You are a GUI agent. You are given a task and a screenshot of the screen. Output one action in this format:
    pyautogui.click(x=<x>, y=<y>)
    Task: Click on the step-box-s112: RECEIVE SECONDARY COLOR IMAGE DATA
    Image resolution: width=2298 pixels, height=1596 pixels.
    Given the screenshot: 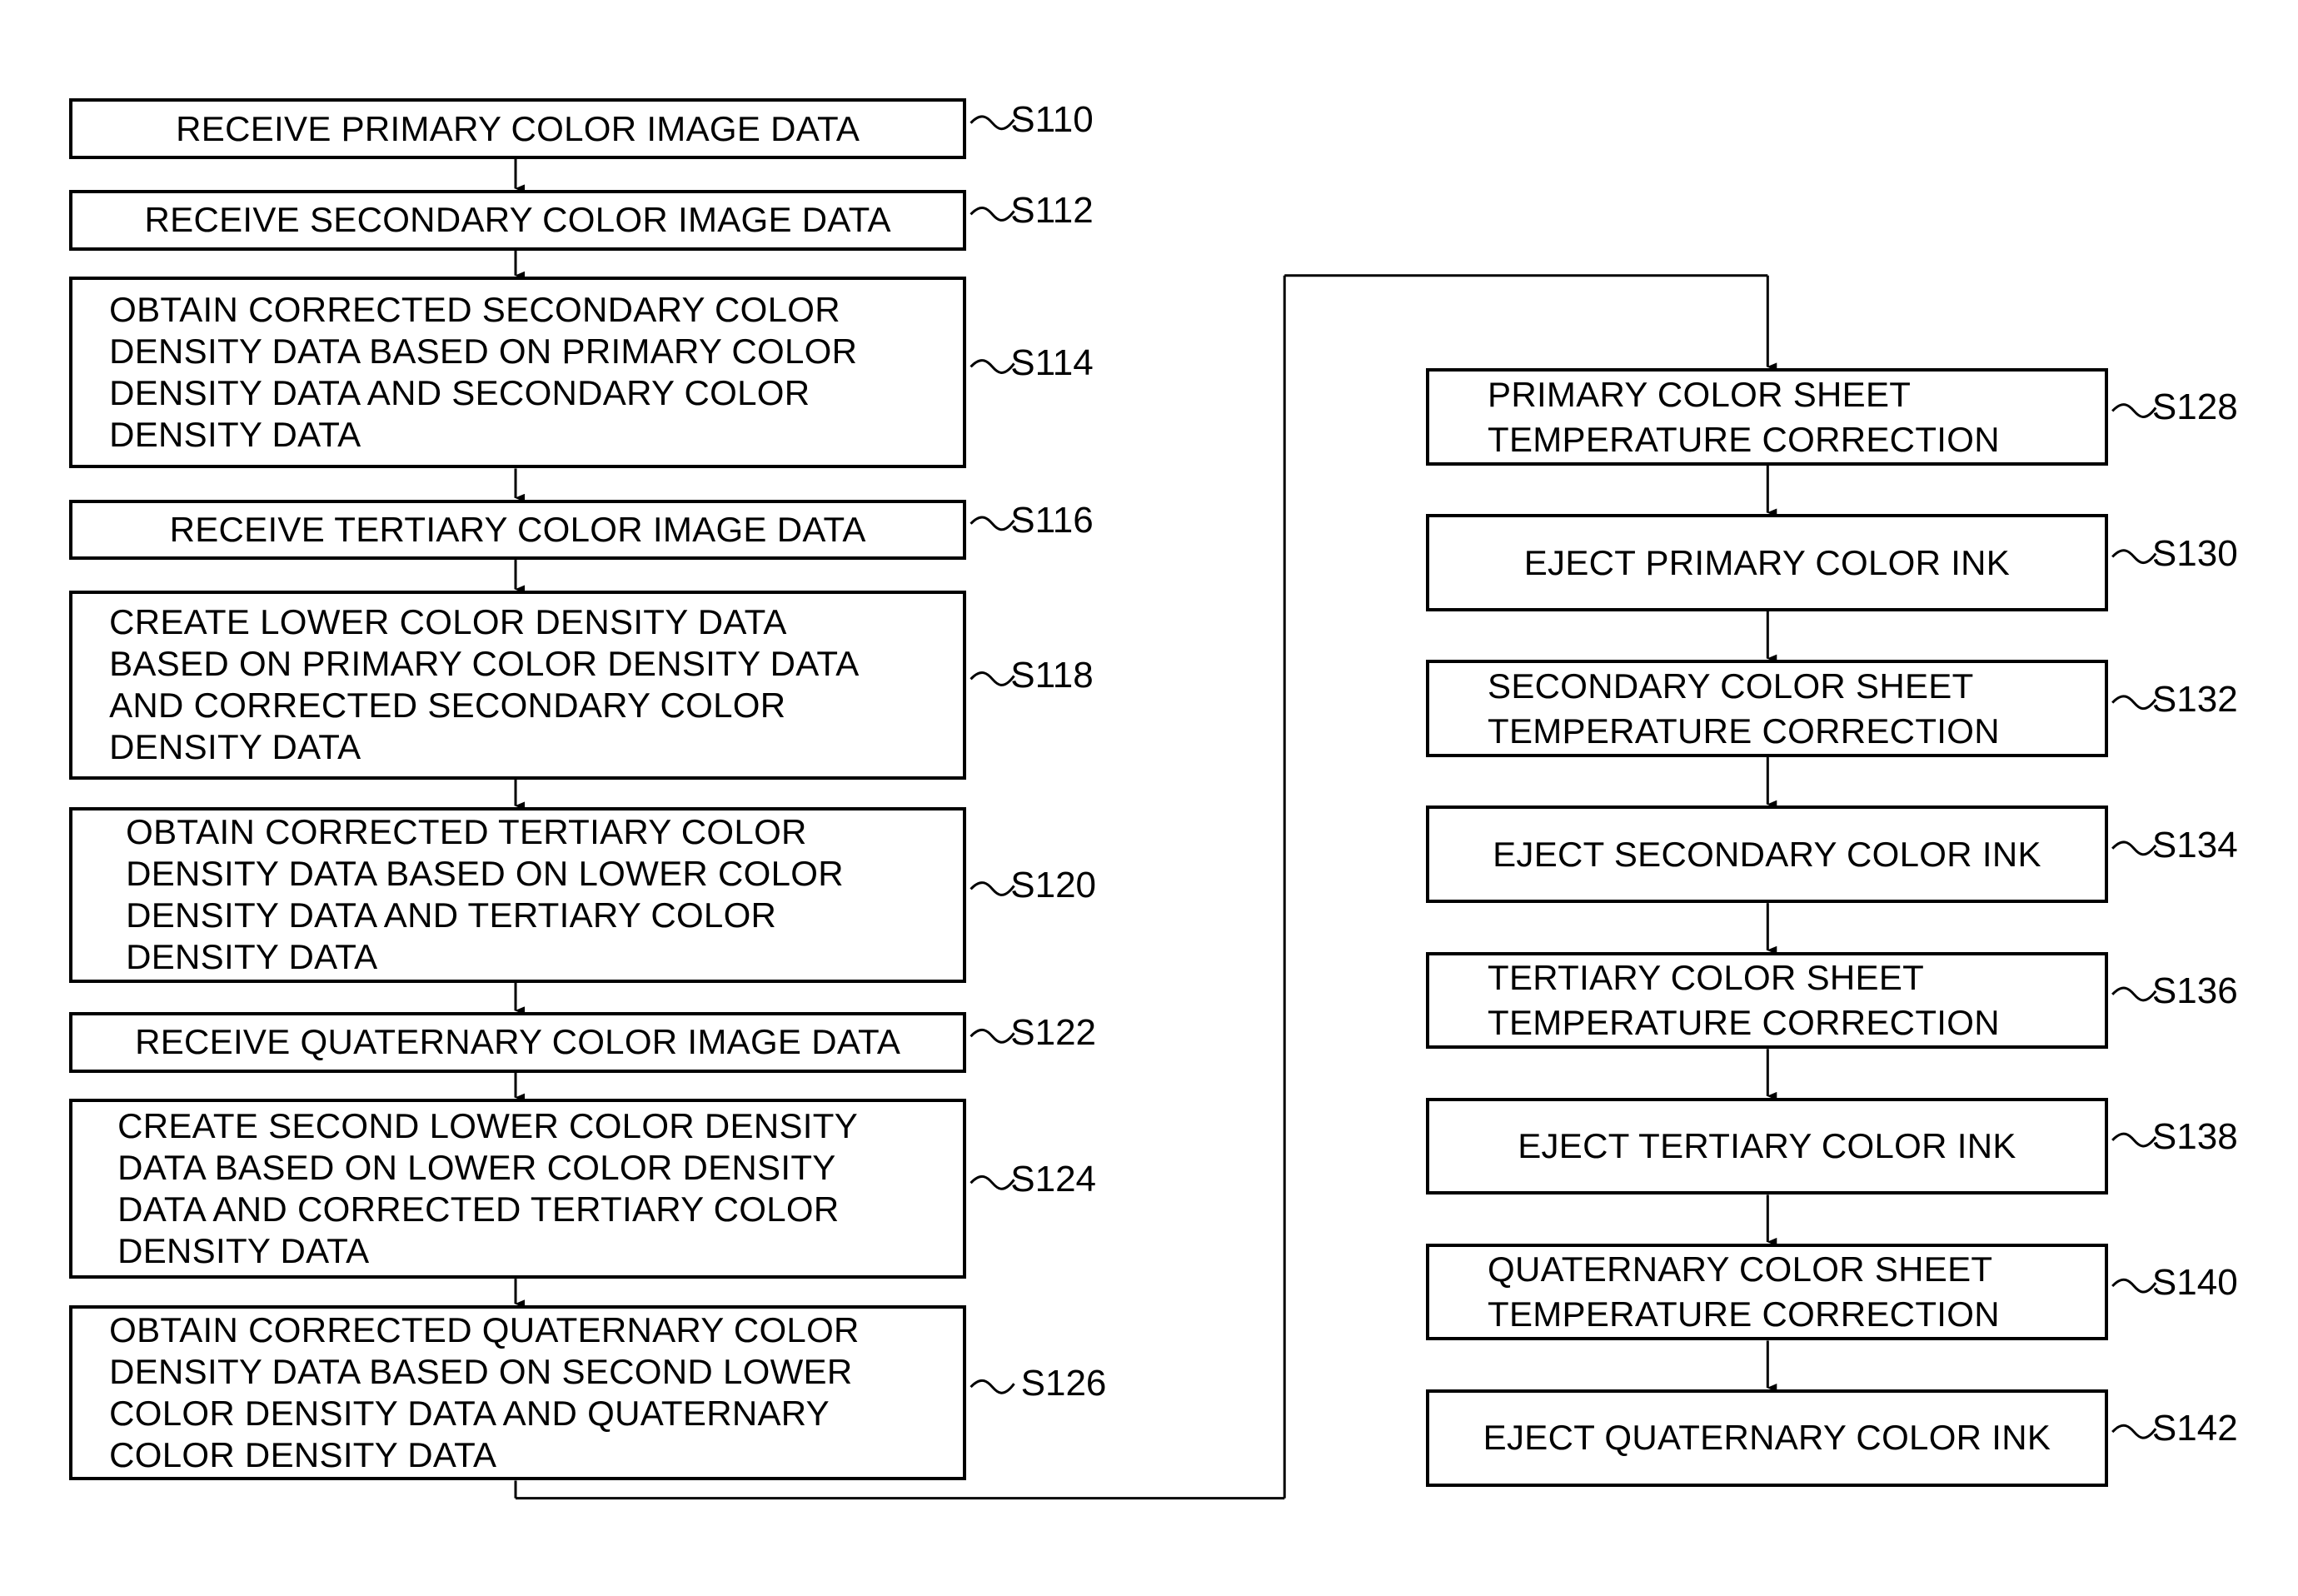 What is the action you would take?
    pyautogui.click(x=518, y=220)
    